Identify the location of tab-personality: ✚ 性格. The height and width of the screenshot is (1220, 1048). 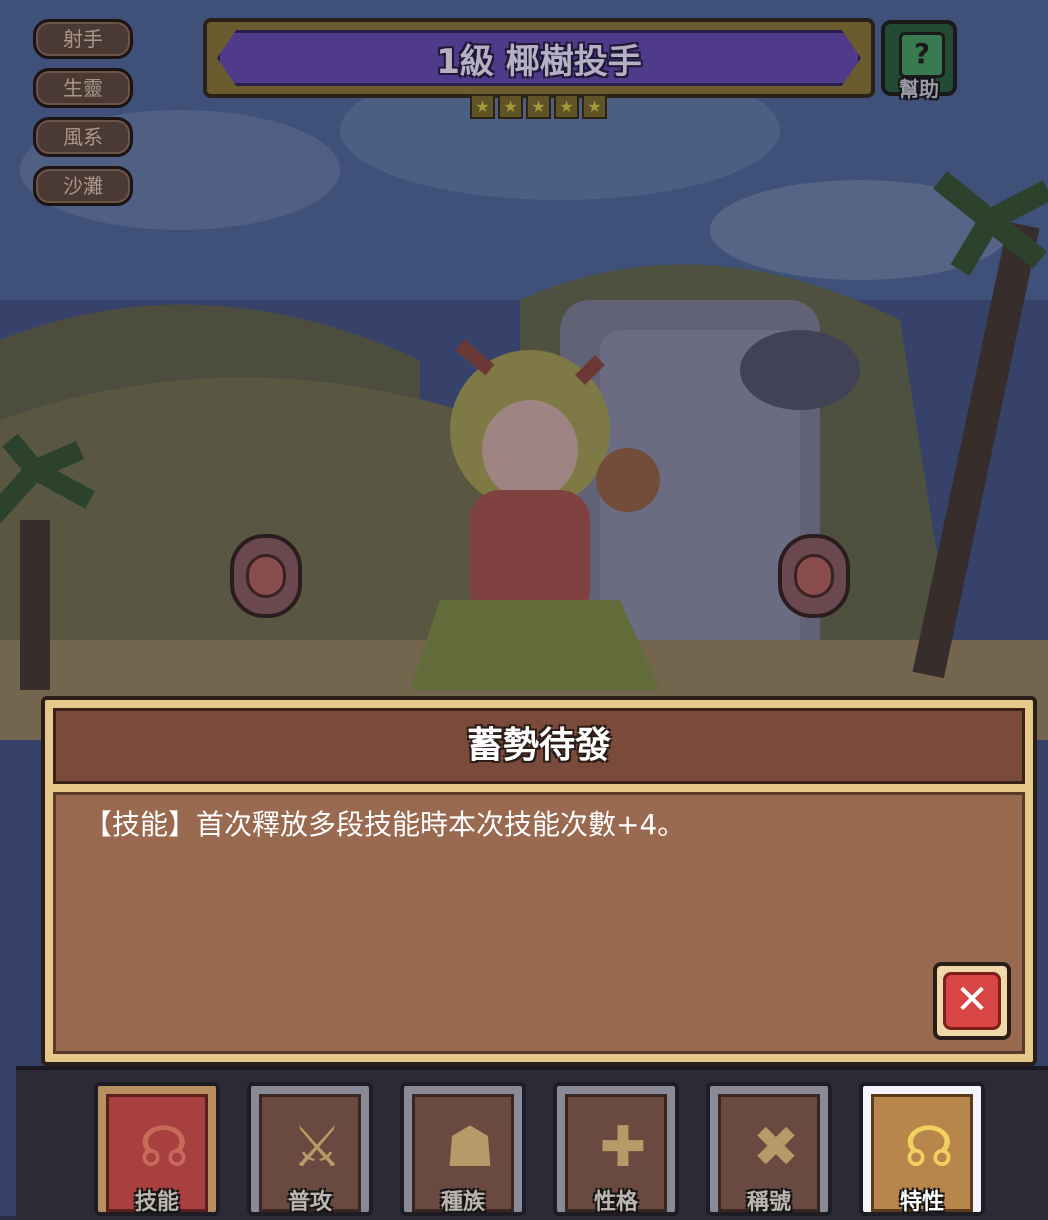
(616, 1149).